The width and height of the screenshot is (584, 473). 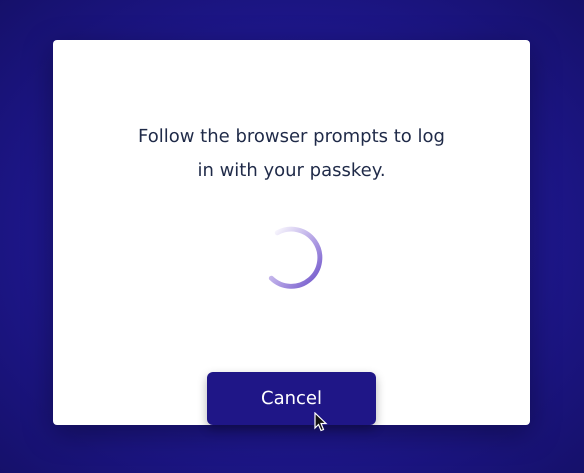 What do you see at coordinates (291, 398) in the screenshot?
I see `cancel-button: Cancel` at bounding box center [291, 398].